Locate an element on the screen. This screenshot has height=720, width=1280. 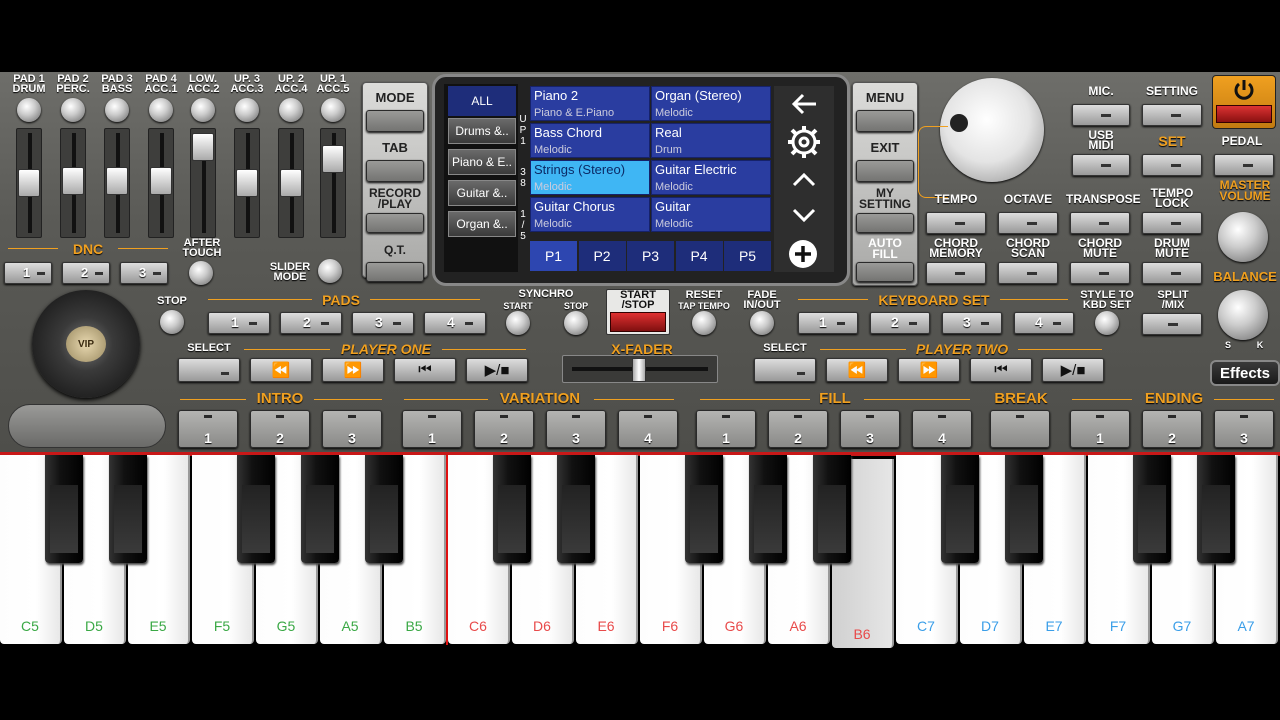
tab-button is located at coordinates (395, 171).